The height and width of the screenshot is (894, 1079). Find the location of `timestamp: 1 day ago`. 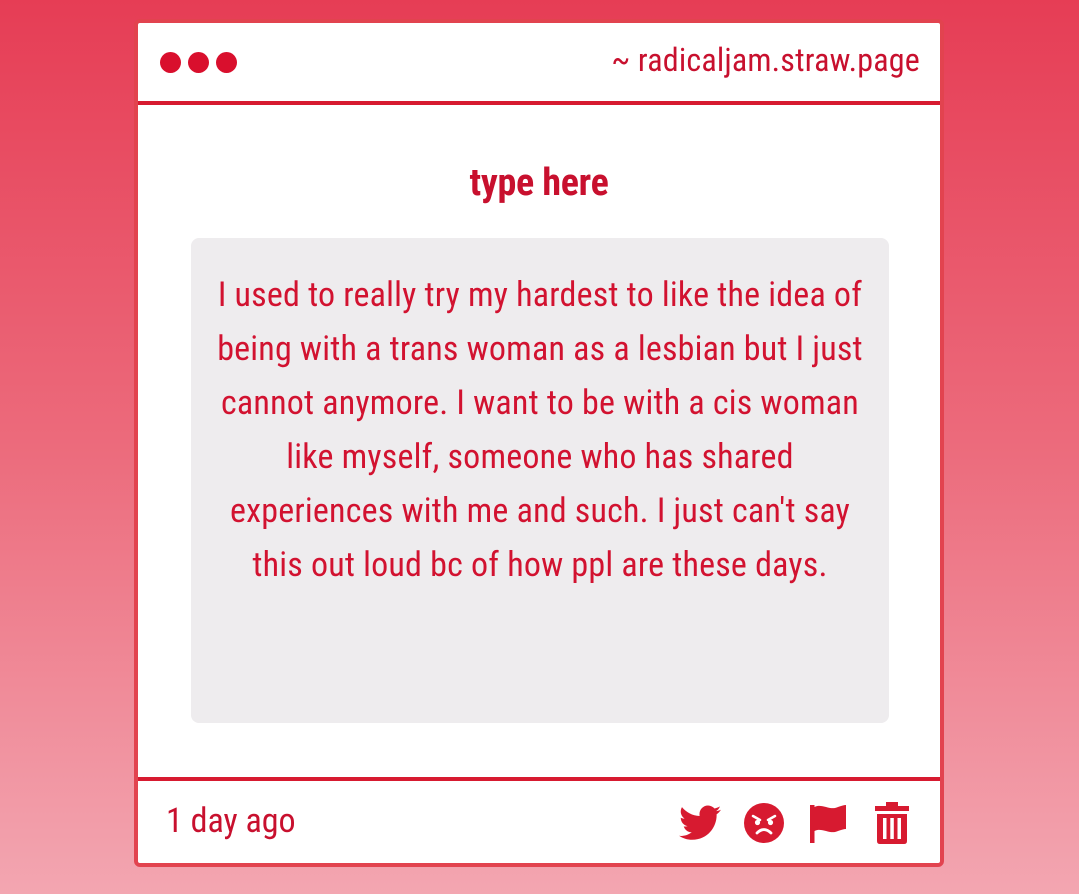

timestamp: 1 day ago is located at coordinates (231, 821).